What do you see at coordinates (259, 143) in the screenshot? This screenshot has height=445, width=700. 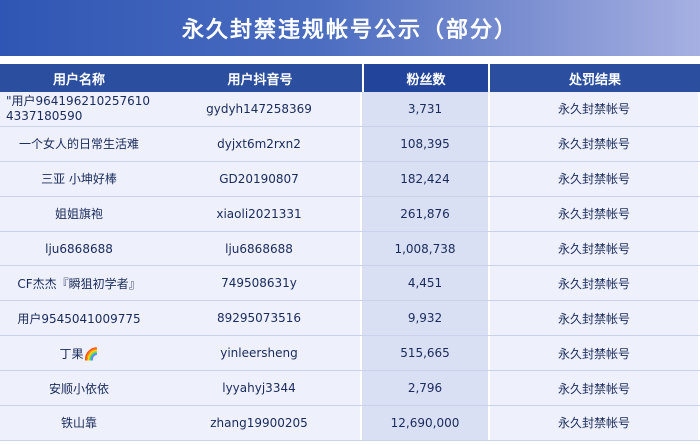 I see `cell-douyin-id: dyjxt6m2rxn2` at bounding box center [259, 143].